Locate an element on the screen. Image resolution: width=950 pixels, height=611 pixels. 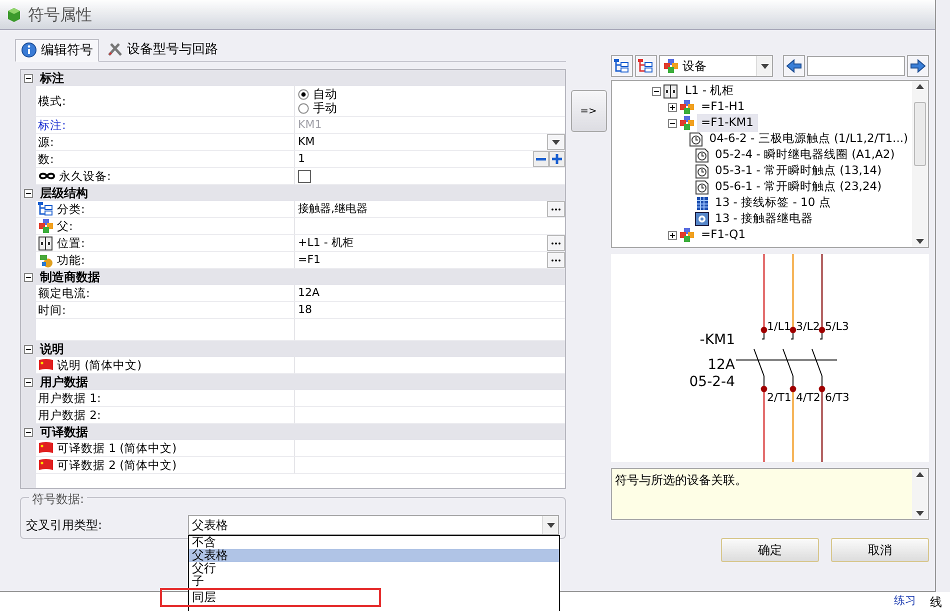
property-label: 分类: is located at coordinates (71, 209).